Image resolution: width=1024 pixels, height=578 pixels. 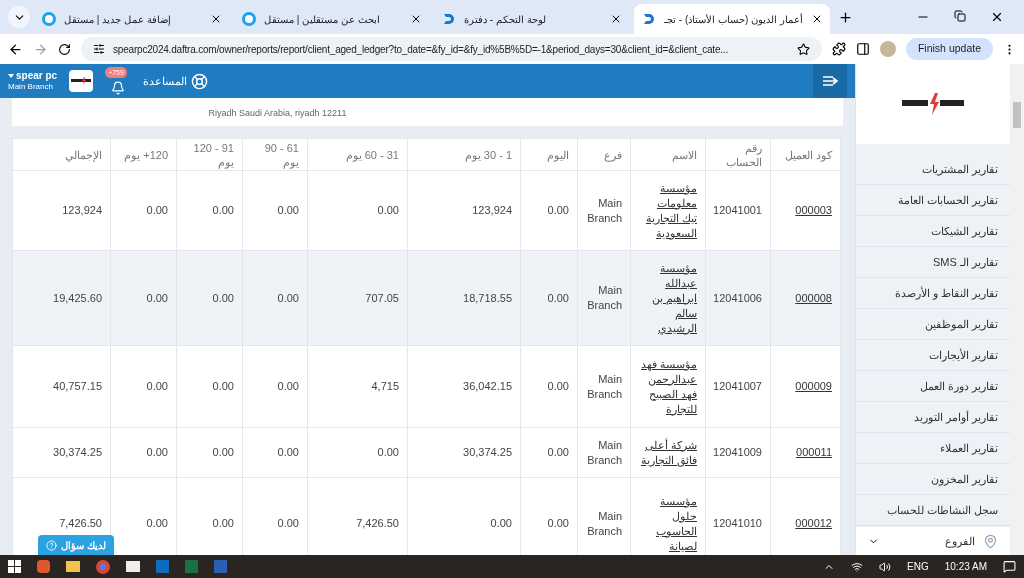 What do you see at coordinates (557, 154) in the screenshot?
I see `column-header: اليوم` at bounding box center [557, 154].